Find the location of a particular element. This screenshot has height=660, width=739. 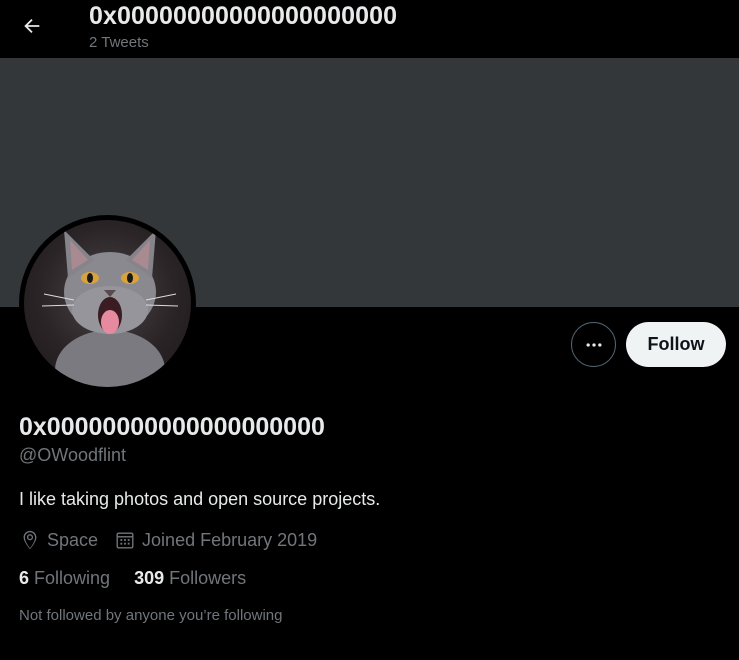

joined-date: Joined February 2019 is located at coordinates (215, 540).